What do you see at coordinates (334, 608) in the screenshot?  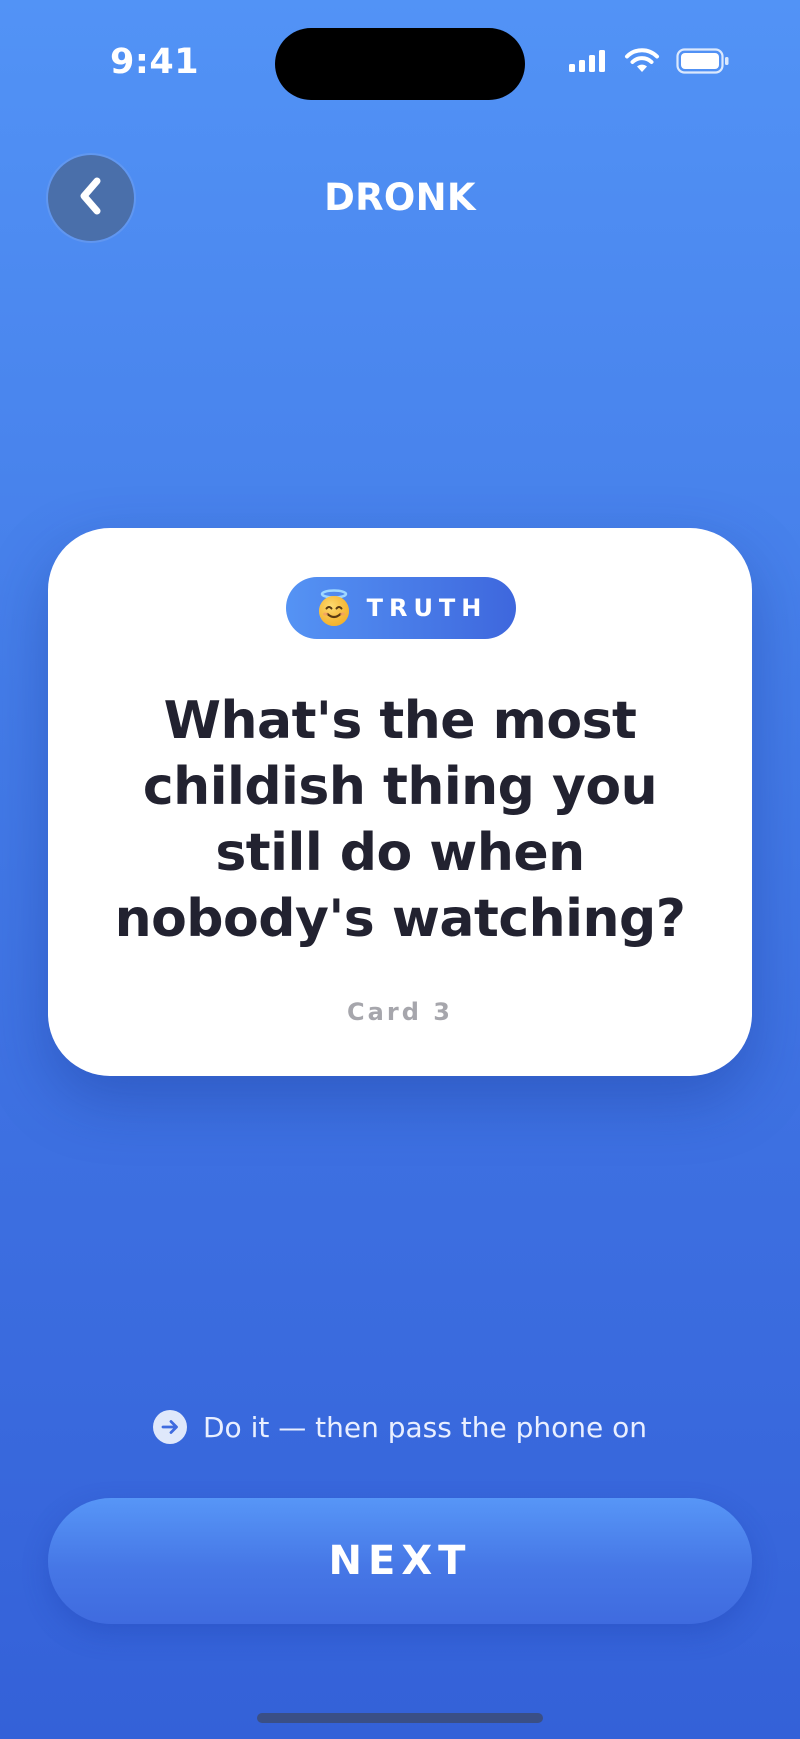 I see `smiling-face-with-halo-icon` at bounding box center [334, 608].